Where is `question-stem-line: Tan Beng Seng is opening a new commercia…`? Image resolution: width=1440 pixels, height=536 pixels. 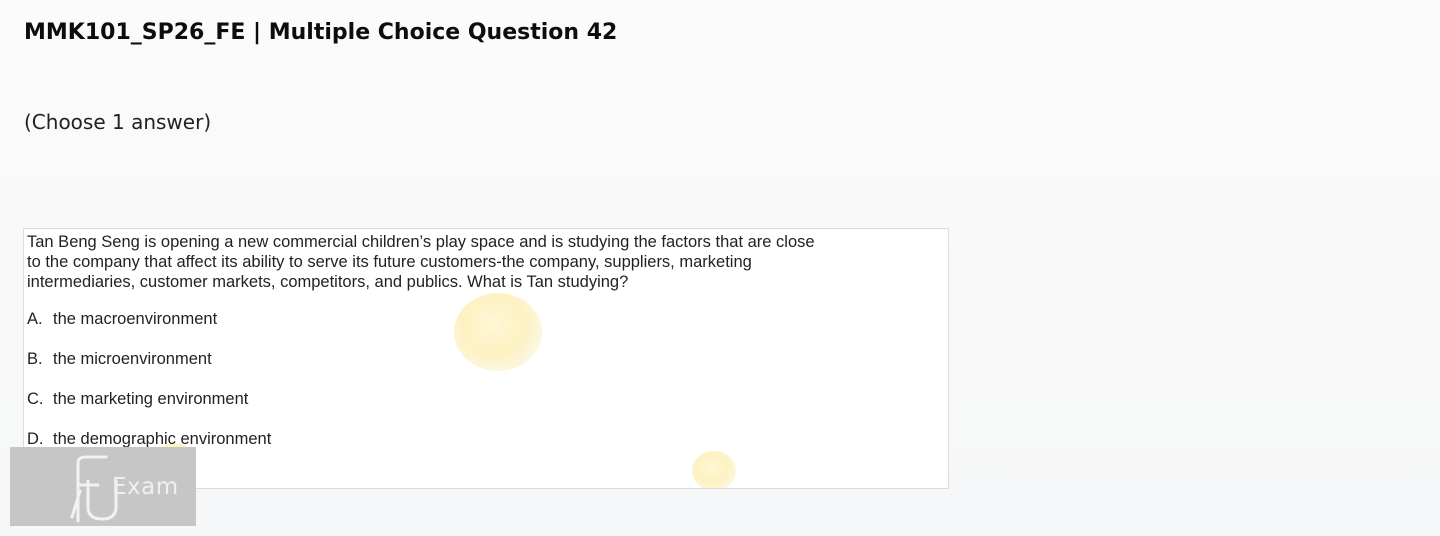 question-stem-line: Tan Beng Seng is opening a new commercia… is located at coordinates (421, 242).